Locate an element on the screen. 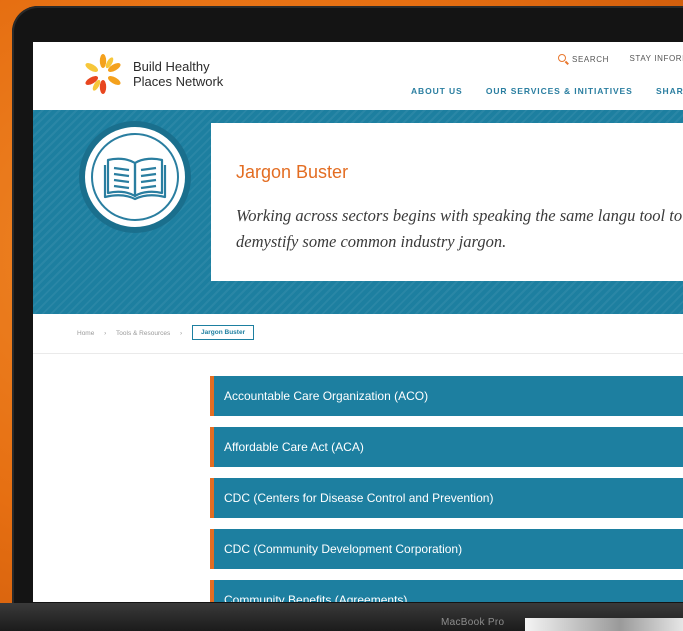 The width and height of the screenshot is (683, 631). nav-item-sharing: SHARIN is located at coordinates (669, 91).